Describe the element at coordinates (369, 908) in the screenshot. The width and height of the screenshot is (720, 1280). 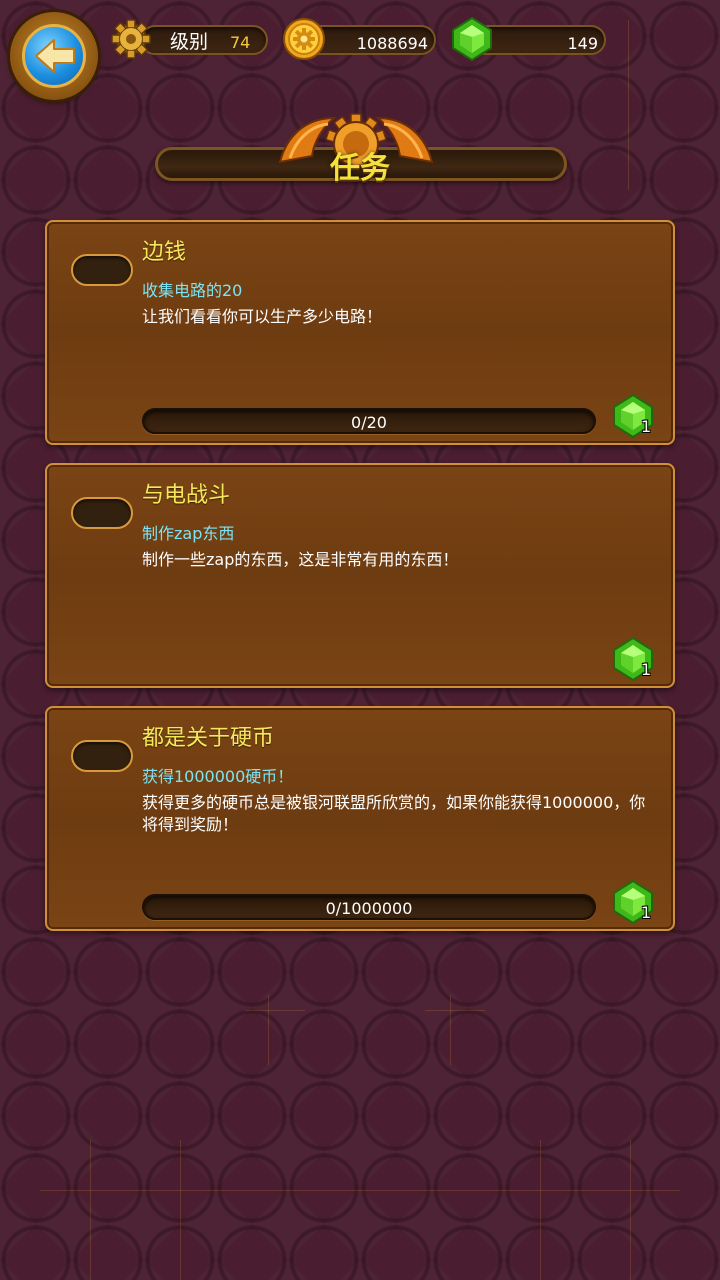
I see `task-progress-text: 0/1000000` at that location.